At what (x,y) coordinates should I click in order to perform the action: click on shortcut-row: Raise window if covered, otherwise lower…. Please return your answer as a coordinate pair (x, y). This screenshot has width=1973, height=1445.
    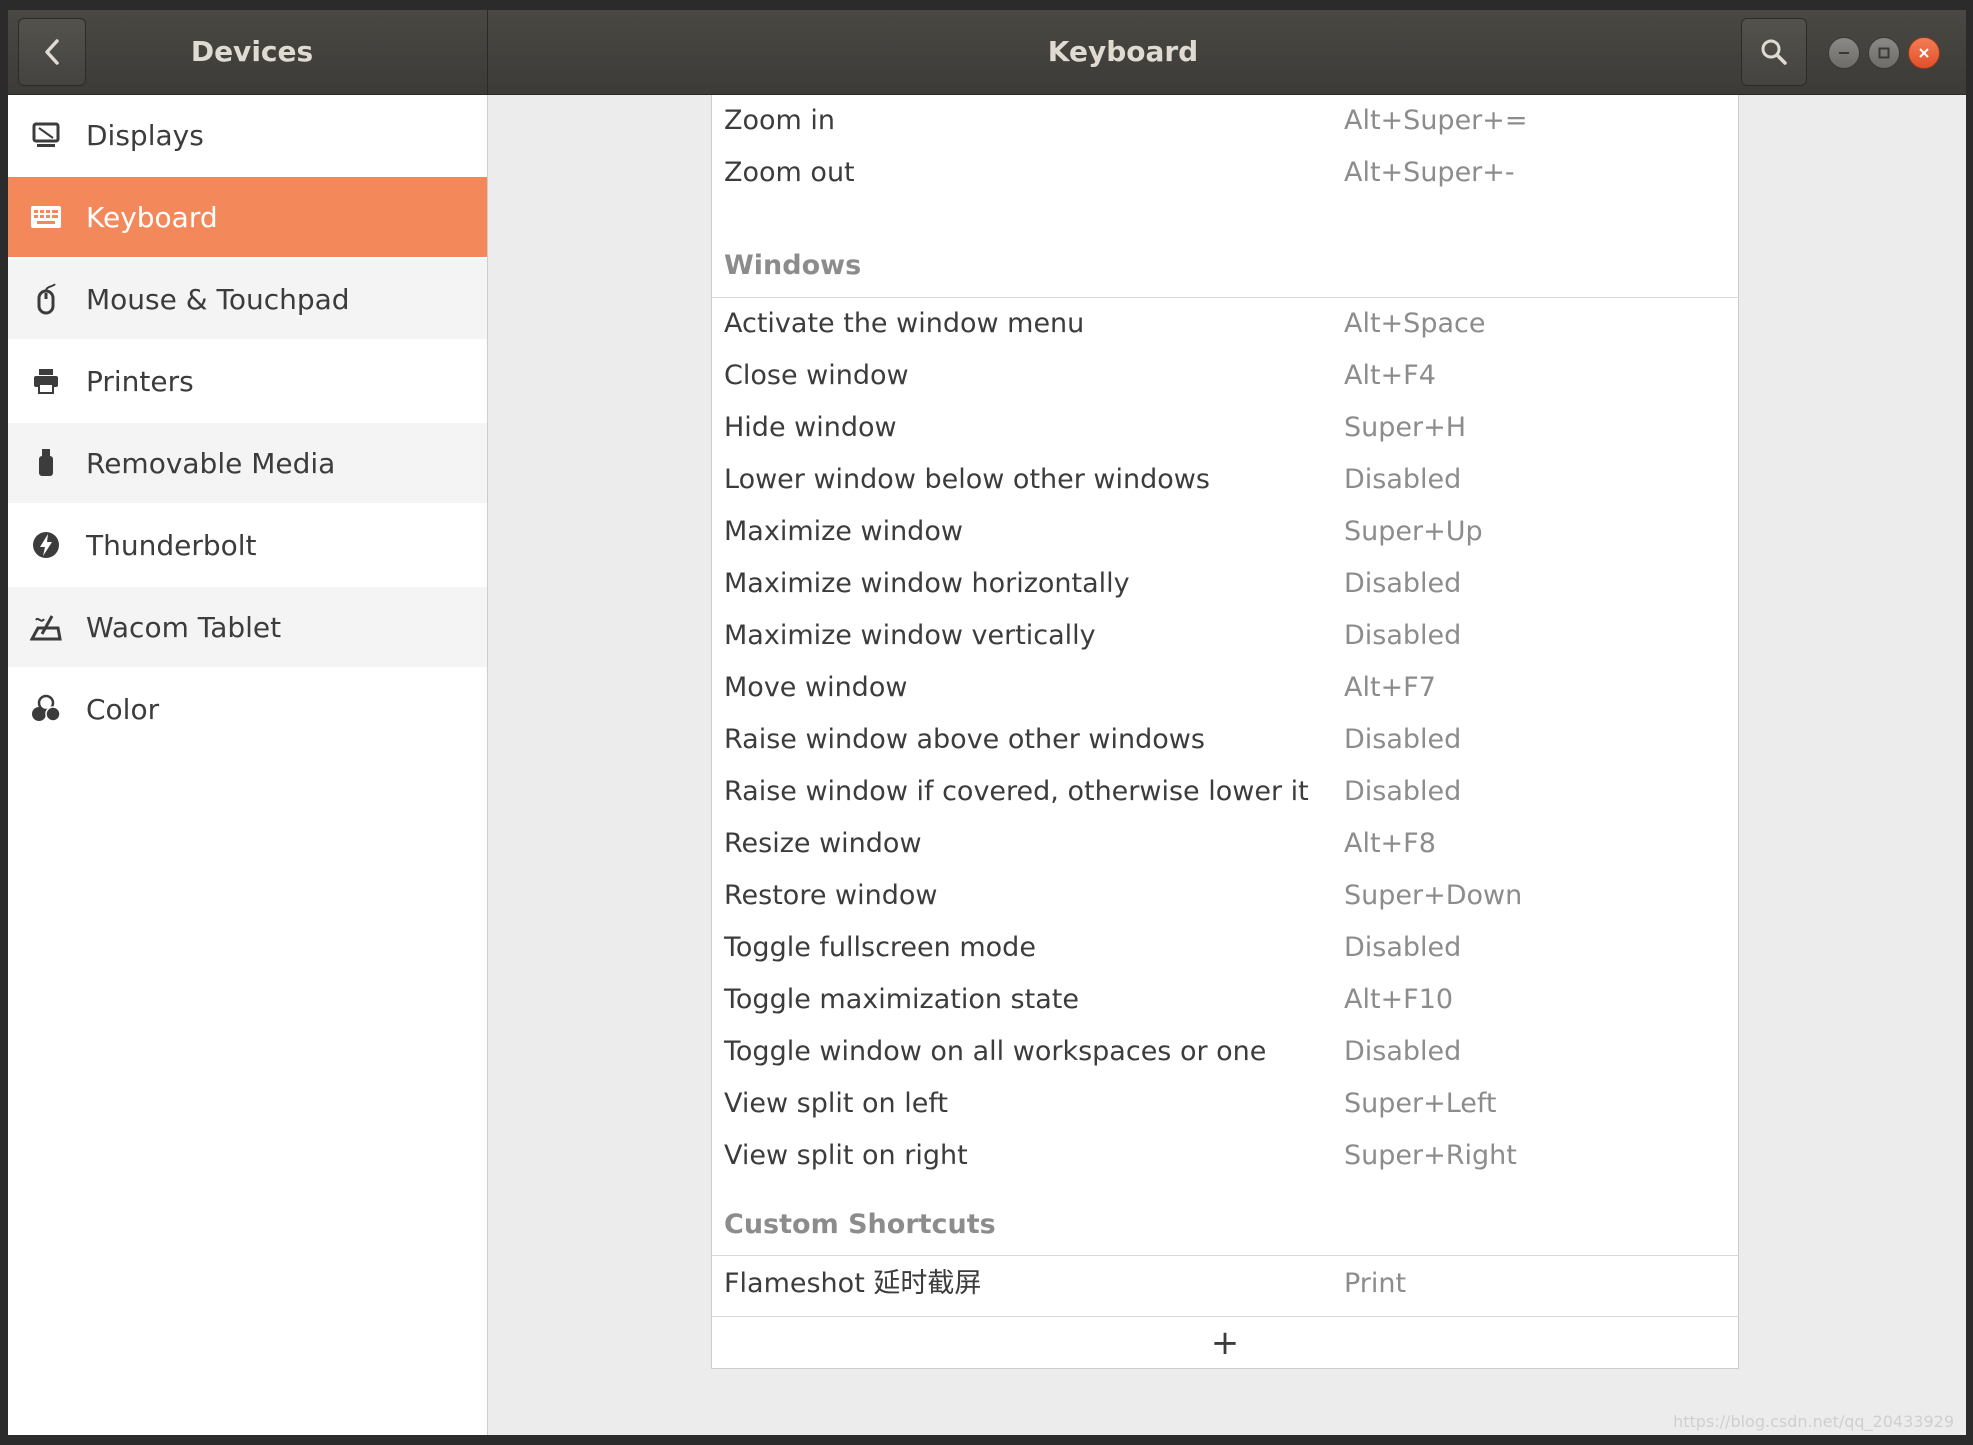
    Looking at the image, I should click on (1225, 792).